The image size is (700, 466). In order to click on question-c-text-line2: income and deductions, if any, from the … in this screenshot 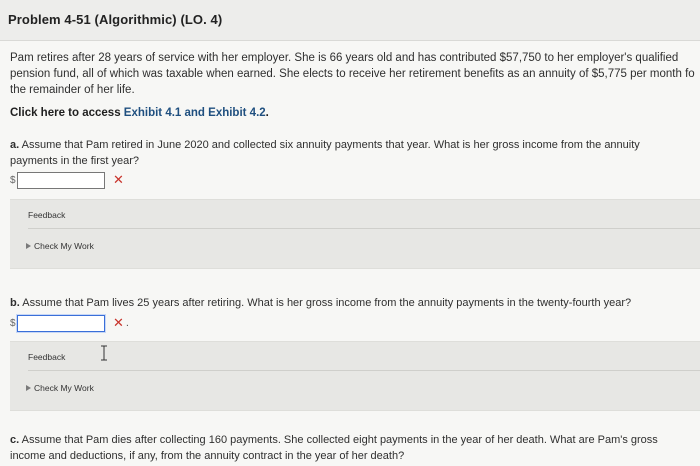, I will do `click(207, 456)`.